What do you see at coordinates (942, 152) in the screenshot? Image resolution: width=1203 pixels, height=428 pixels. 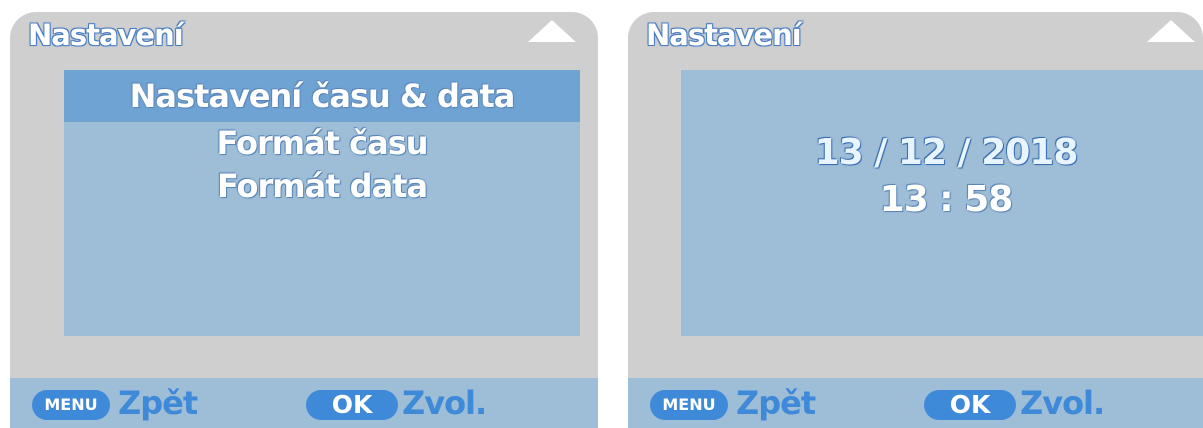 I see `date-value: 13 / 12 / 2018` at bounding box center [942, 152].